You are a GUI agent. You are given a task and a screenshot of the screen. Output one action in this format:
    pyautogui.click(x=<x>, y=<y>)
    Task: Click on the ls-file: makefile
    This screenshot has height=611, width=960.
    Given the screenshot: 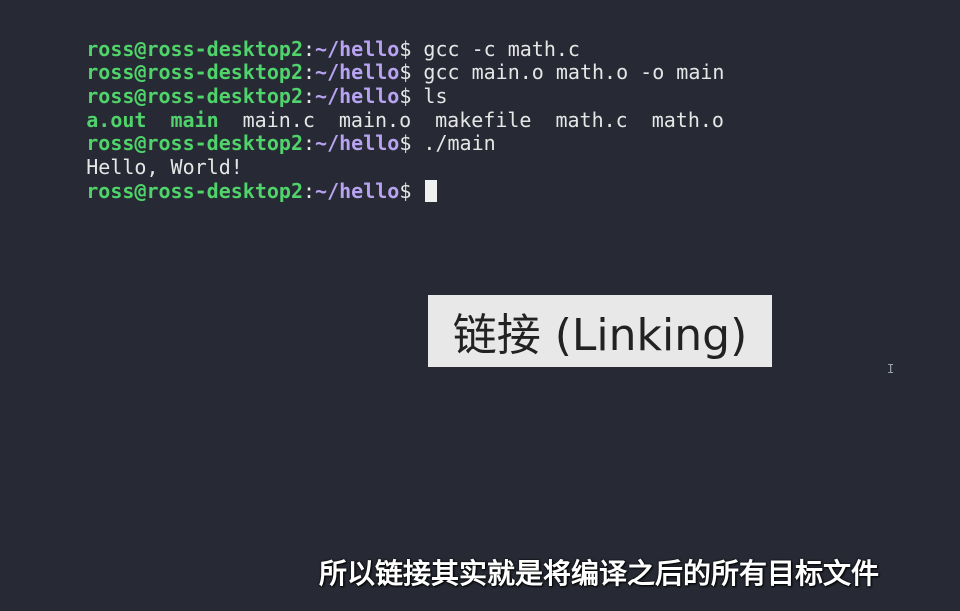 What is the action you would take?
    pyautogui.click(x=483, y=119)
    